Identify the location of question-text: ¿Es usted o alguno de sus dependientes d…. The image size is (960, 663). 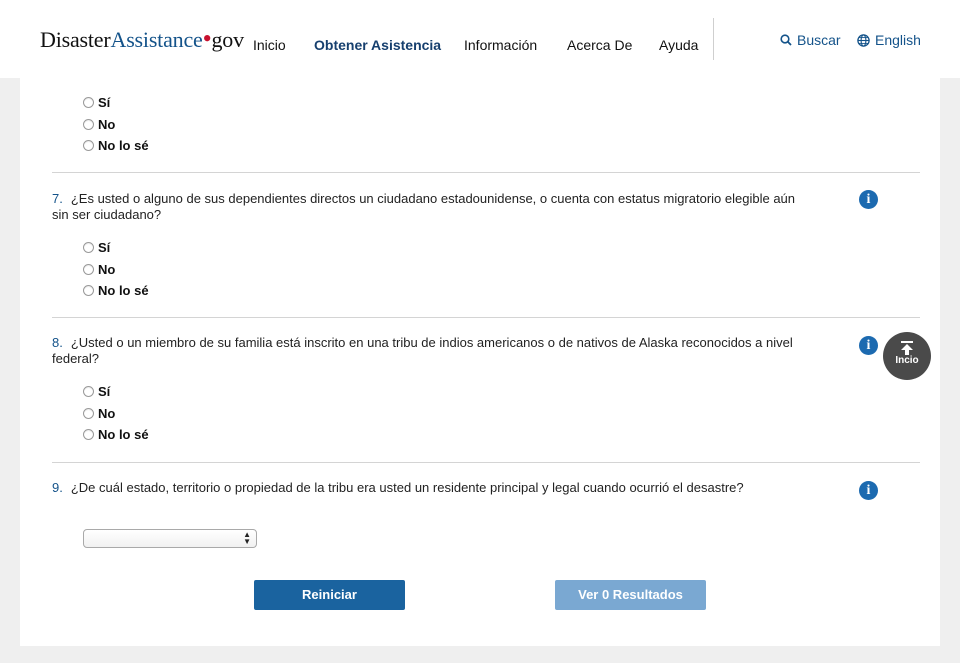
(424, 206).